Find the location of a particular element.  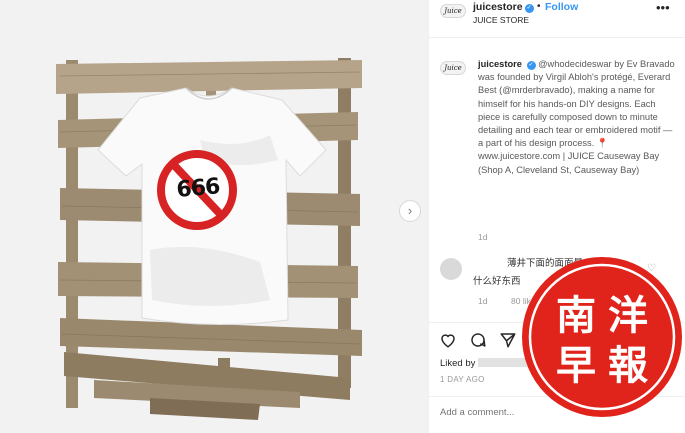

liked-by-label: Liked by is located at coordinates (458, 363).